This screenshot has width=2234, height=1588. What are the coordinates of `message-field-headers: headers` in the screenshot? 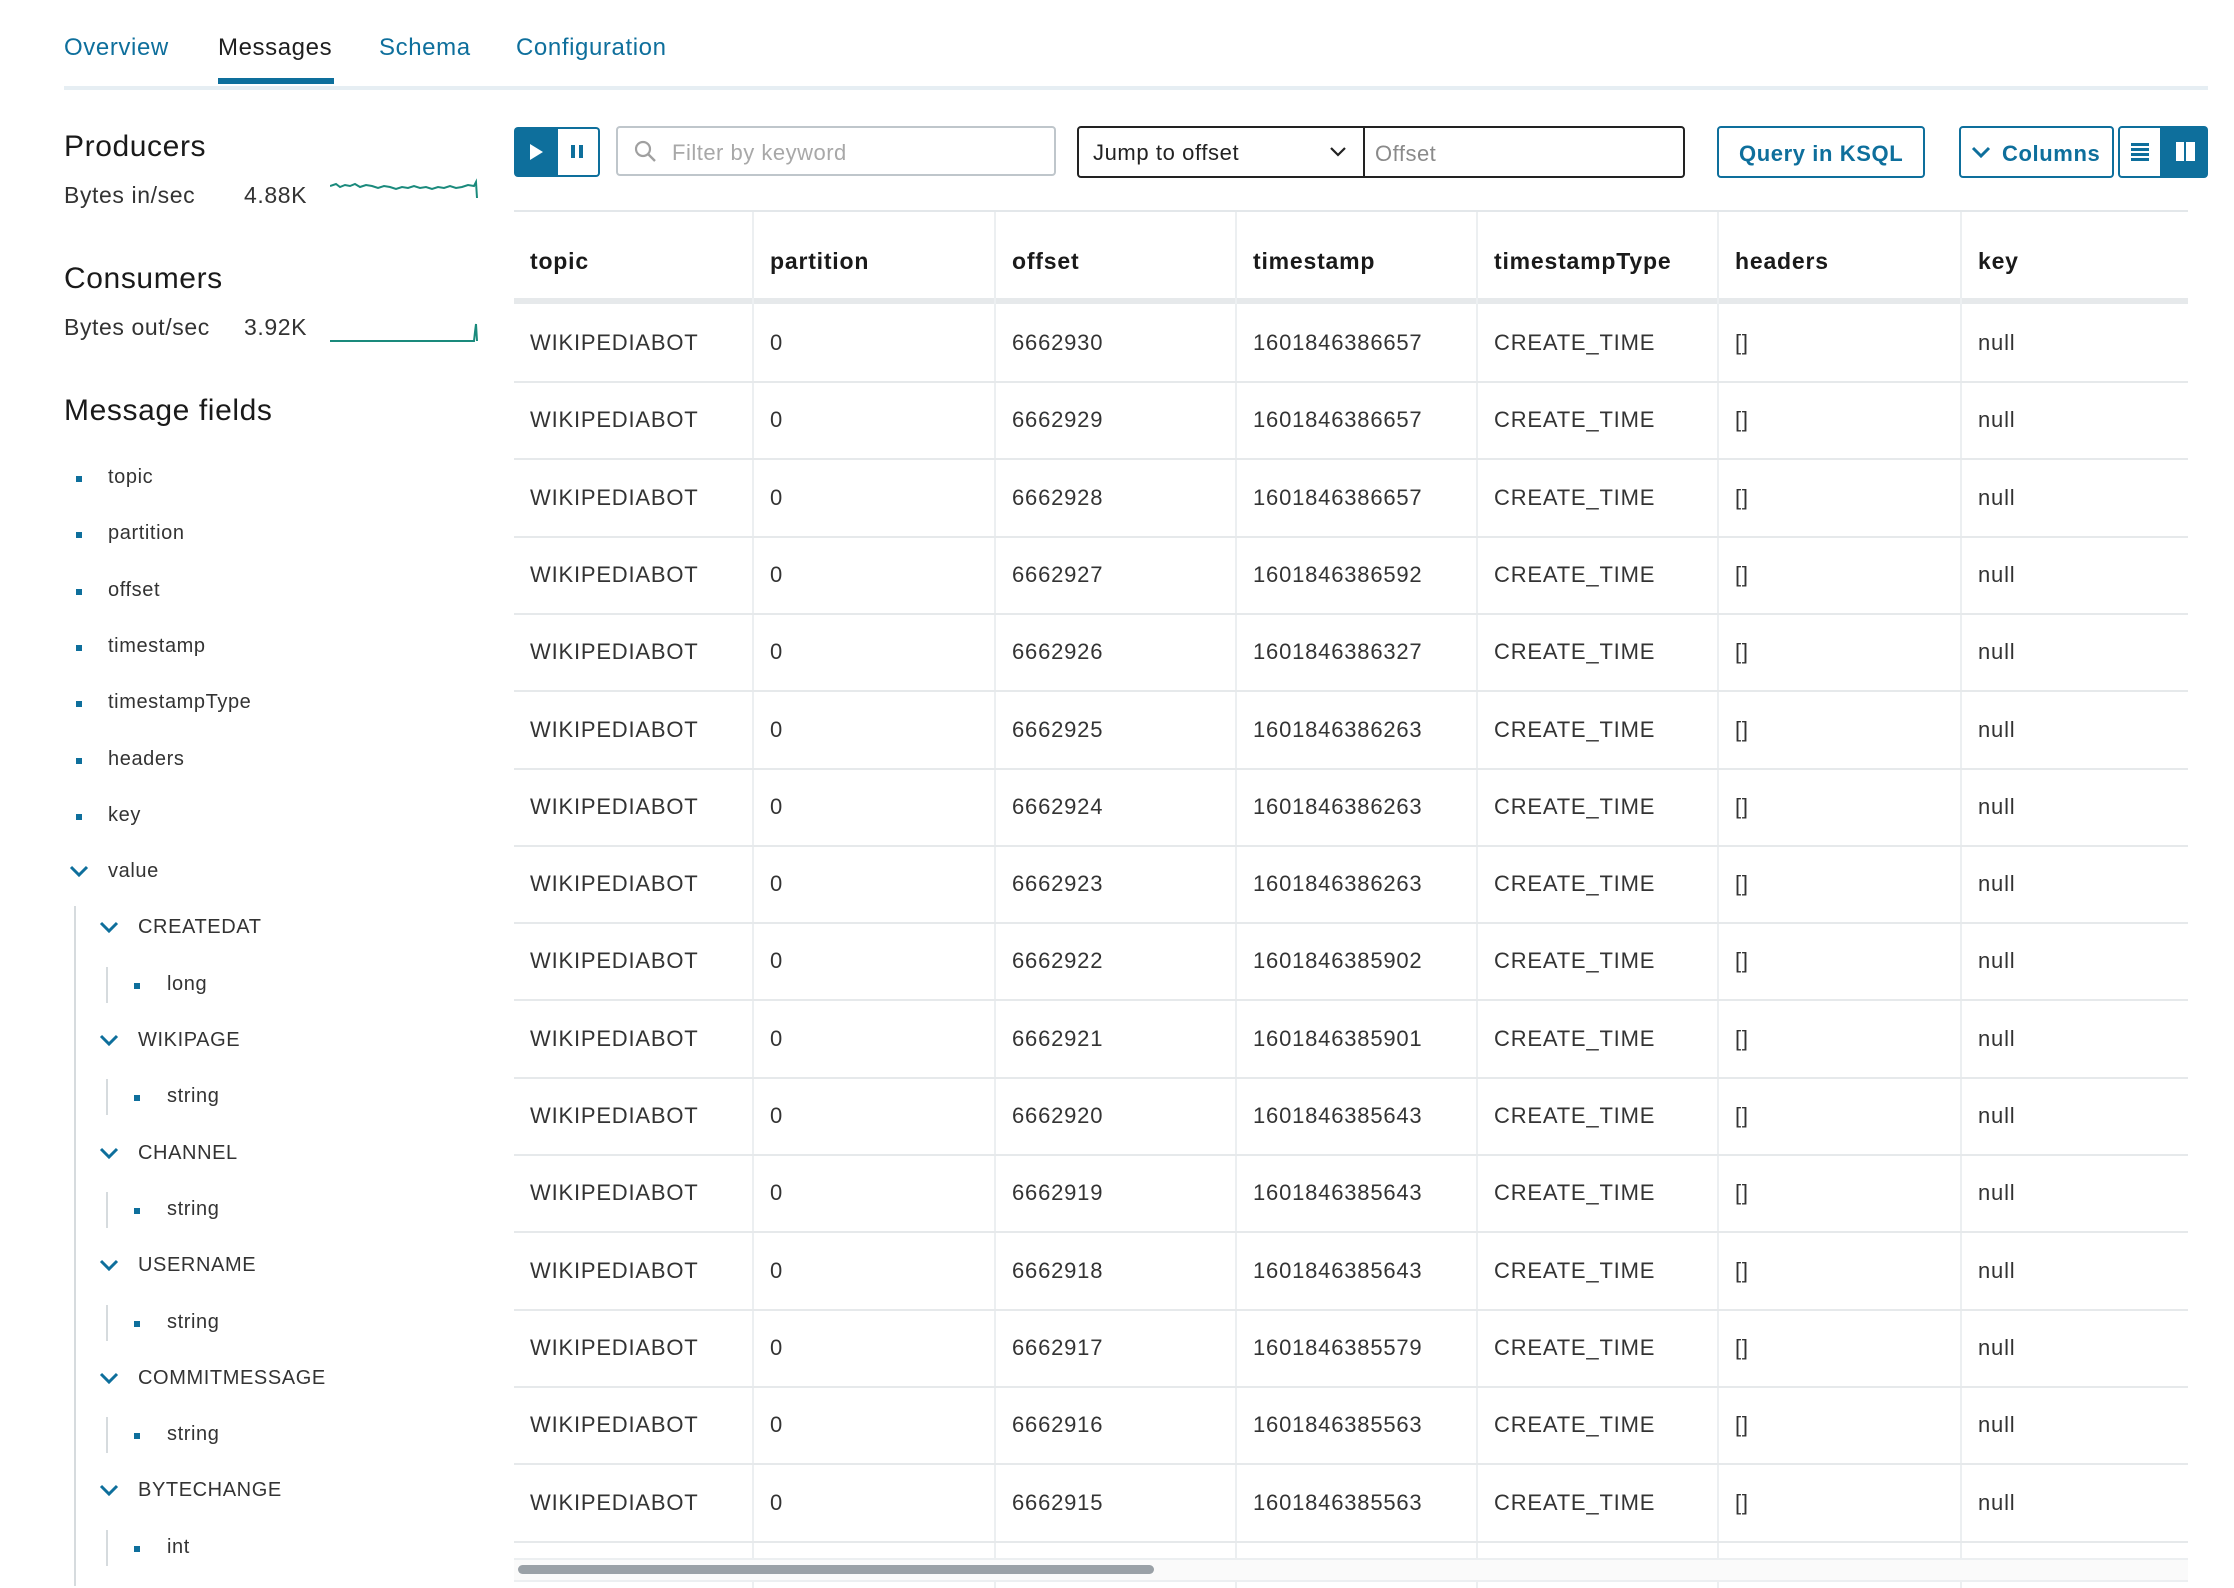 It's located at (146, 759).